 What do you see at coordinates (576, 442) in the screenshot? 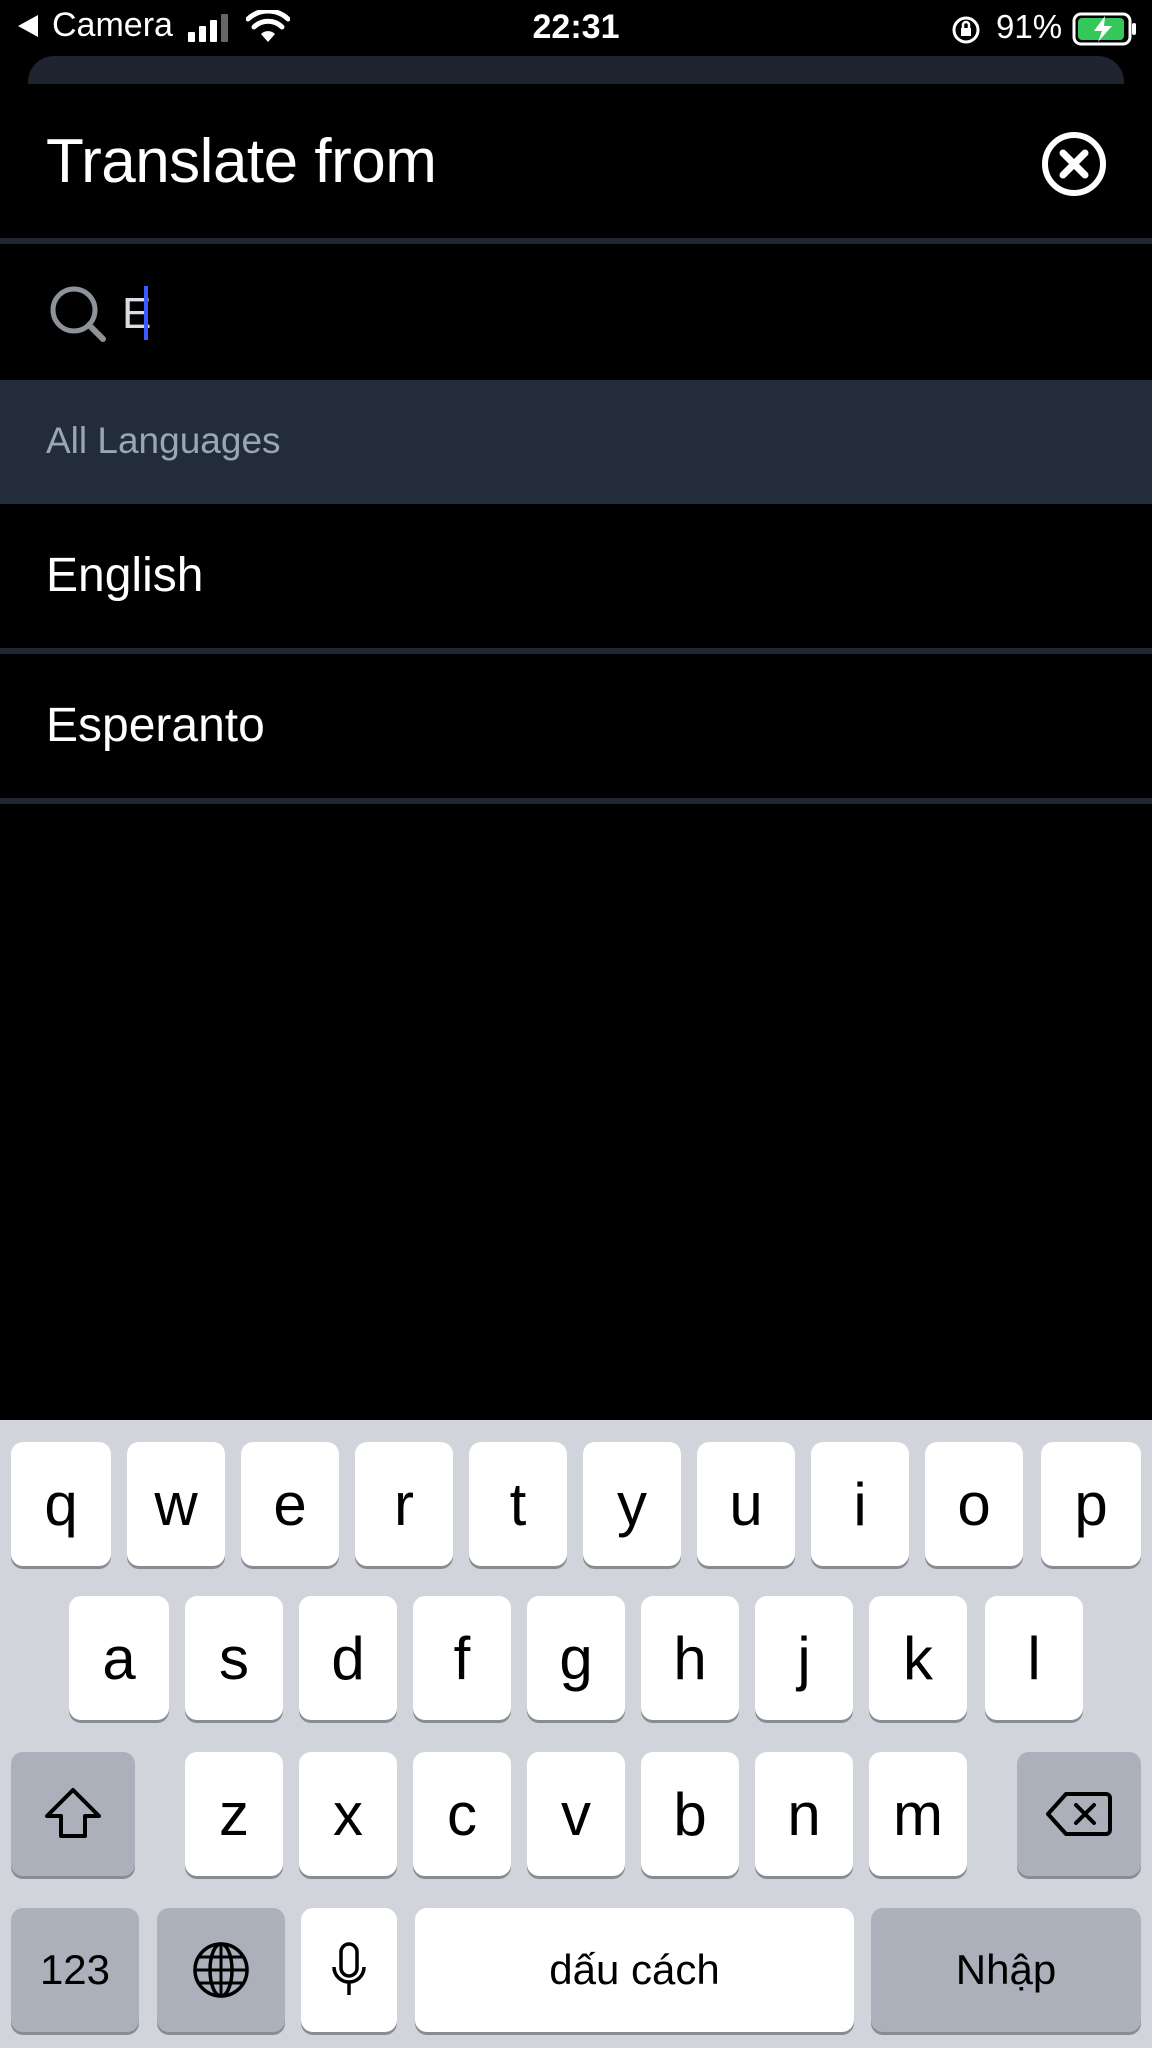
I see `section-header-all-languages: All Languages` at bounding box center [576, 442].